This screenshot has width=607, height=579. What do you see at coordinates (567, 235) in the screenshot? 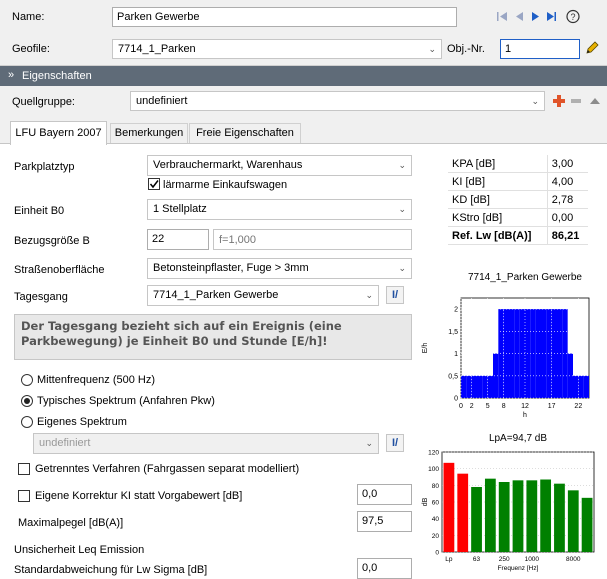
I see `ref-lw-value: 86,21` at bounding box center [567, 235].